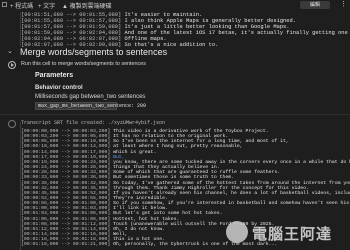 The width and height of the screenshot is (350, 250). Describe the element at coordinates (315, 5) in the screenshot. I see `edit-button: 編輯` at that location.